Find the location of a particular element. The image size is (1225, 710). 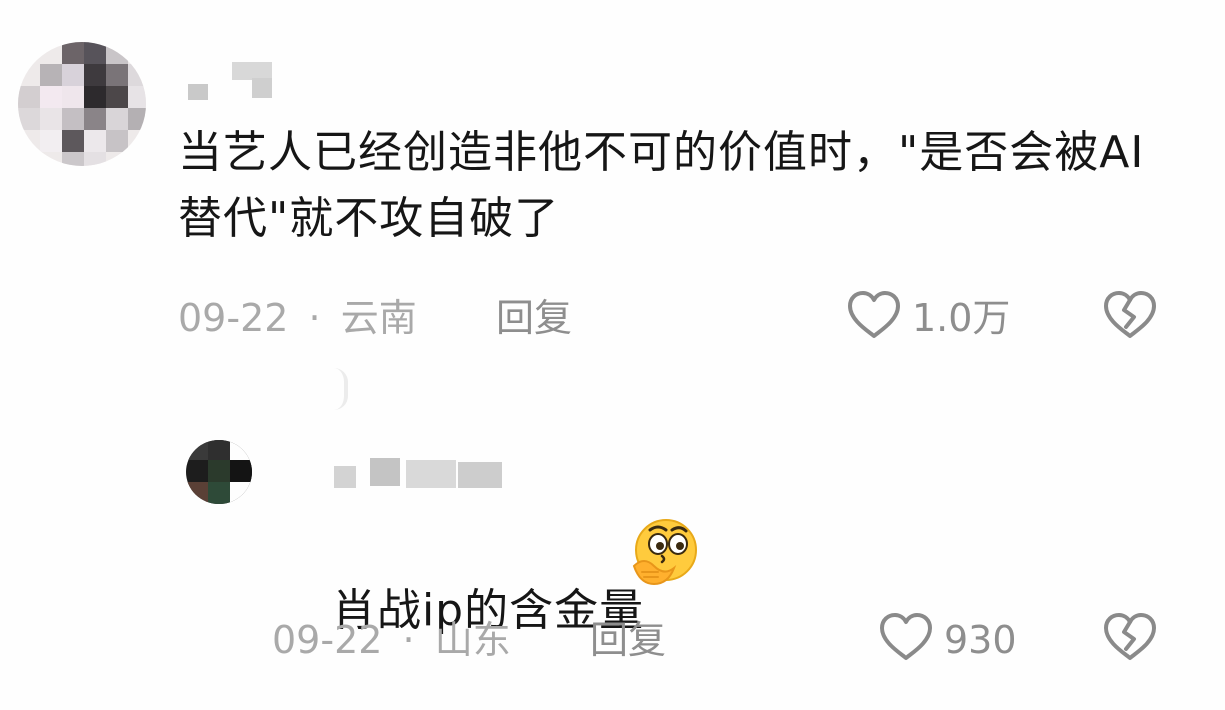

reply-date: 09-22 is located at coordinates (327, 640).